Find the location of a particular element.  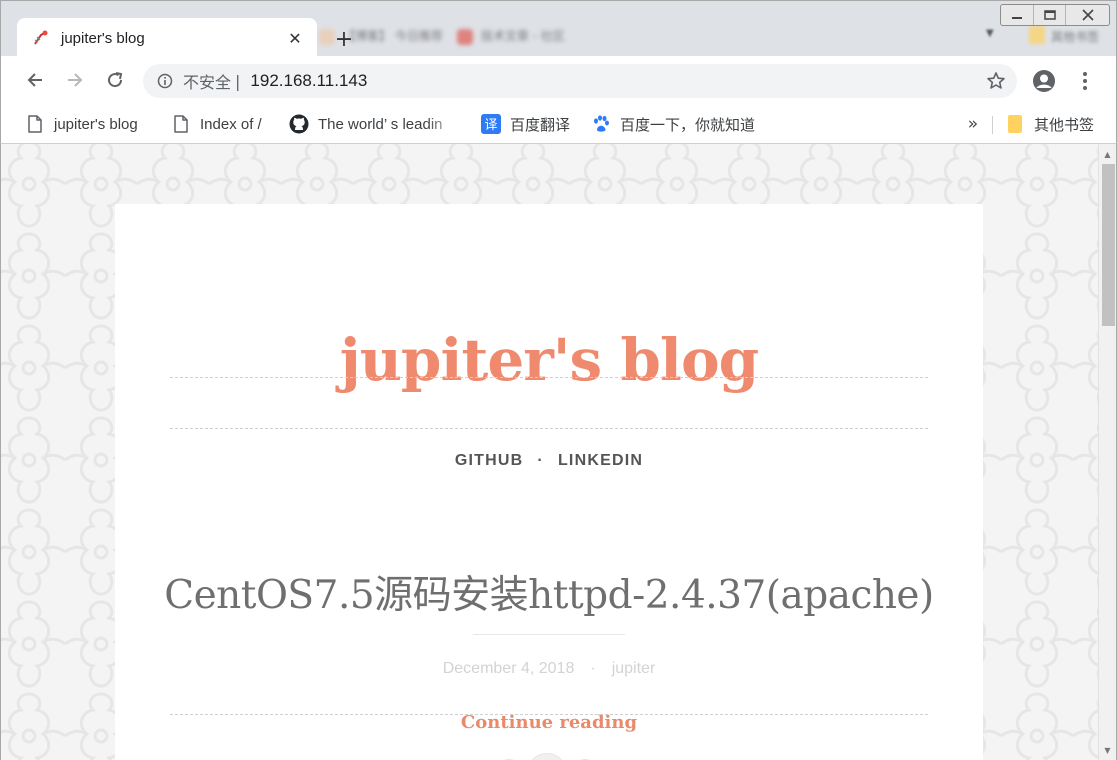

scrollbar-thumb is located at coordinates (1108, 245).